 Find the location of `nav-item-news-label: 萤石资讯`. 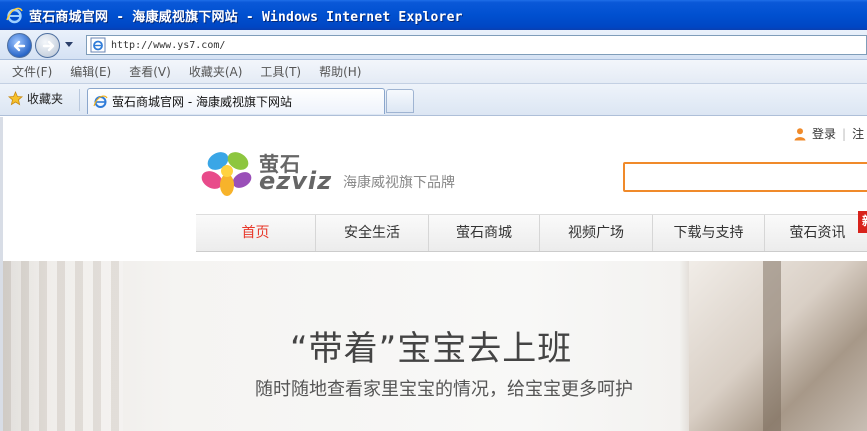

nav-item-news-label: 萤石资讯 is located at coordinates (817, 233).